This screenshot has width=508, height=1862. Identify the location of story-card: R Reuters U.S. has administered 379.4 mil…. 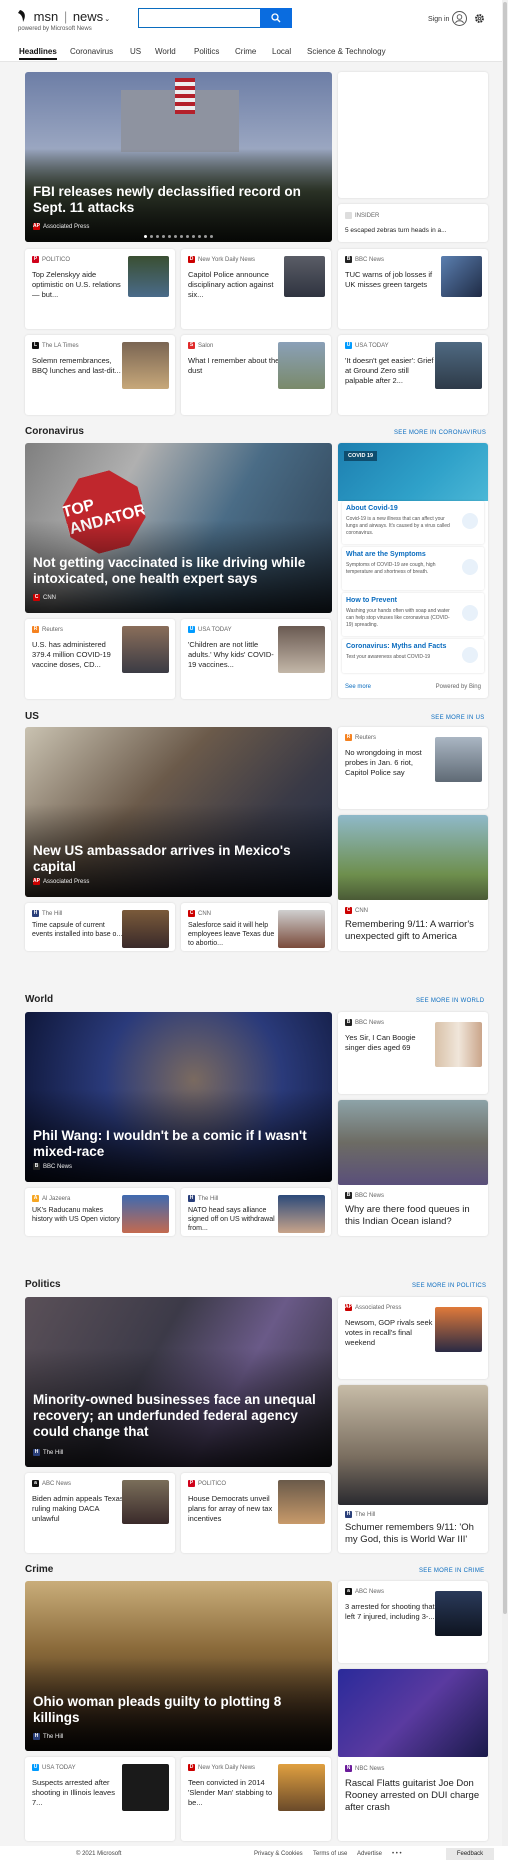
(100, 659).